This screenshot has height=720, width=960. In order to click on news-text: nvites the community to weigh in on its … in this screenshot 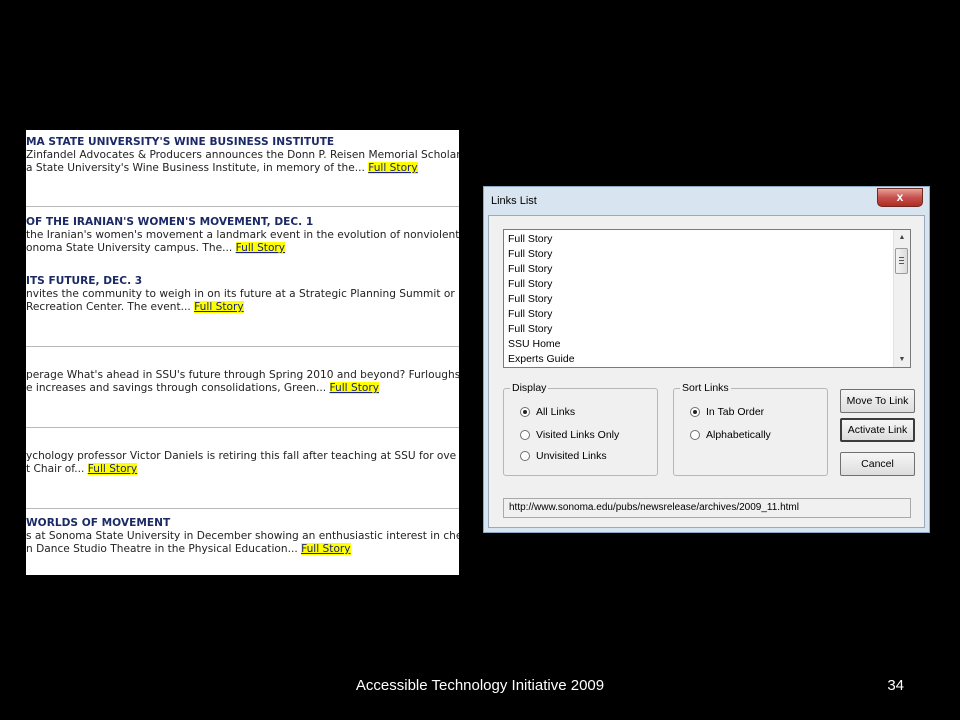, I will do `click(240, 294)`.